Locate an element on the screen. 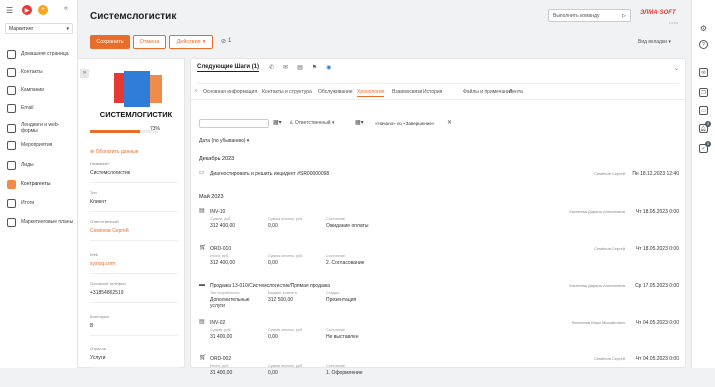 This screenshot has width=715, height=387. profile-field: Основной телефон +31854862519 is located at coordinates (134, 292).